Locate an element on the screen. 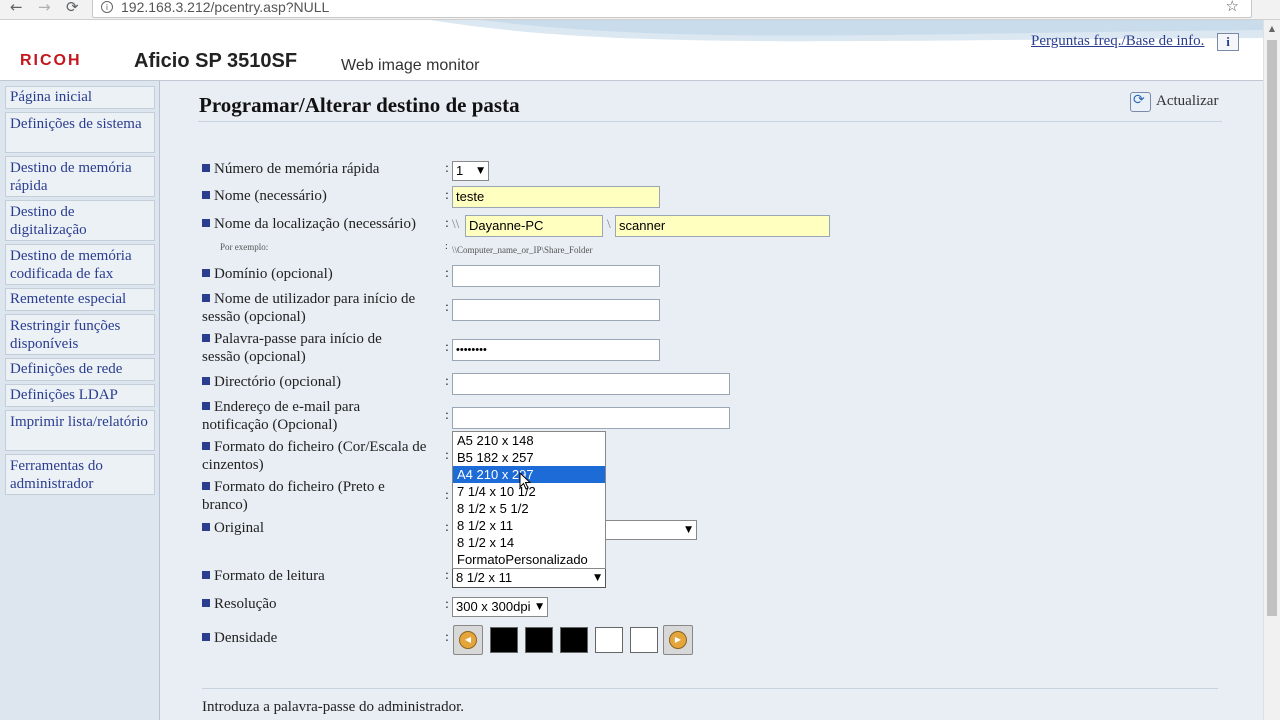 The image size is (1280, 720). sidebar-item-label: Definições LDAP is located at coordinates (64, 395).